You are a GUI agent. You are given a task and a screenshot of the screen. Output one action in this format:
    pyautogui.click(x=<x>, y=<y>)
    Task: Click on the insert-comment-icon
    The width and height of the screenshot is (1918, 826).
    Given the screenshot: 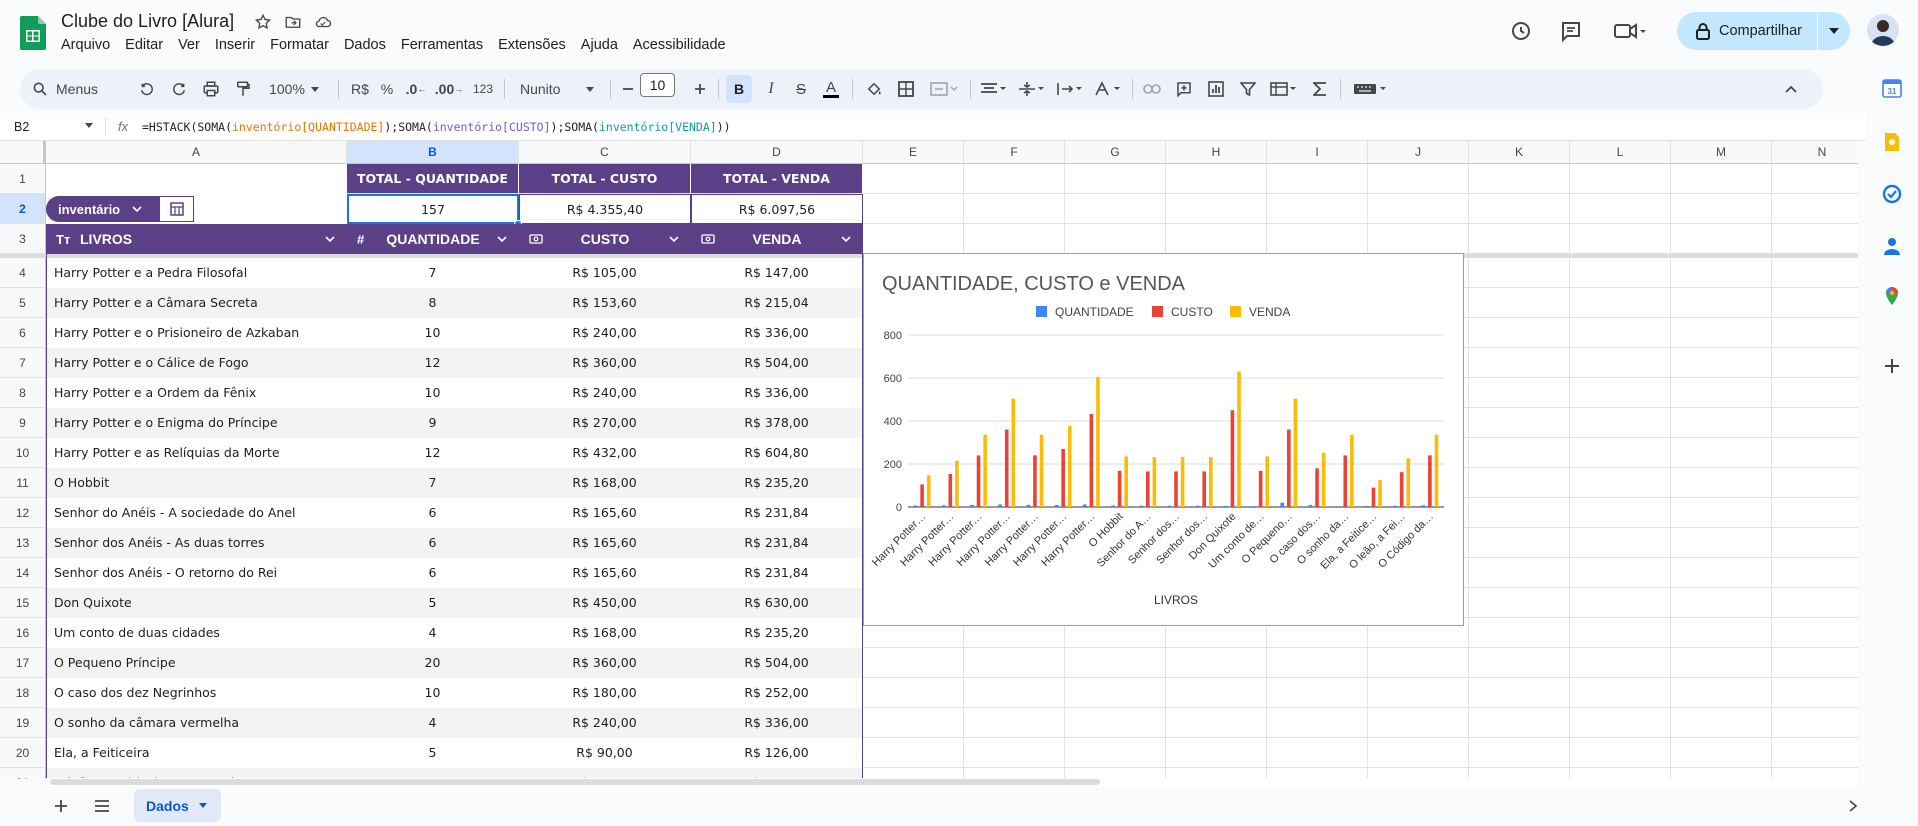 What is the action you would take?
    pyautogui.click(x=1184, y=89)
    